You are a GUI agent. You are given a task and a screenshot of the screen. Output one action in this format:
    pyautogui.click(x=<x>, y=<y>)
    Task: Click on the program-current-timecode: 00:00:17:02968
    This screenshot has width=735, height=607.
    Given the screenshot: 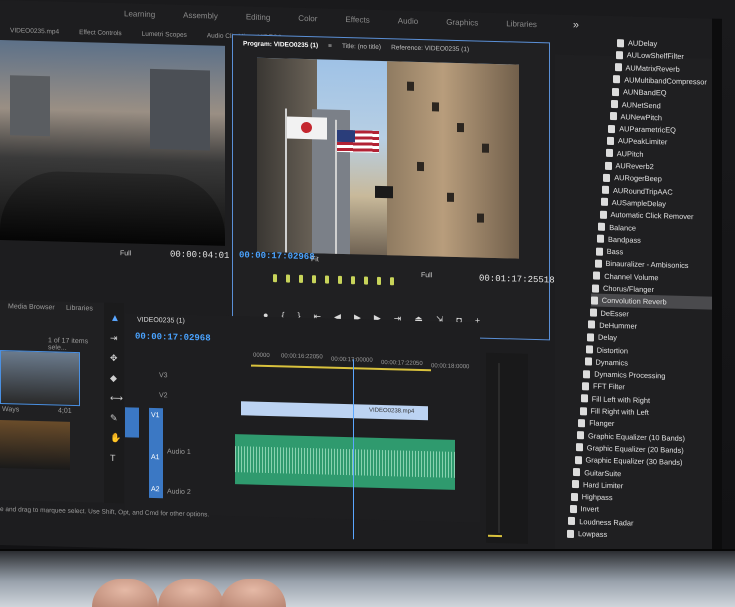 What is the action you would take?
    pyautogui.click(x=277, y=256)
    